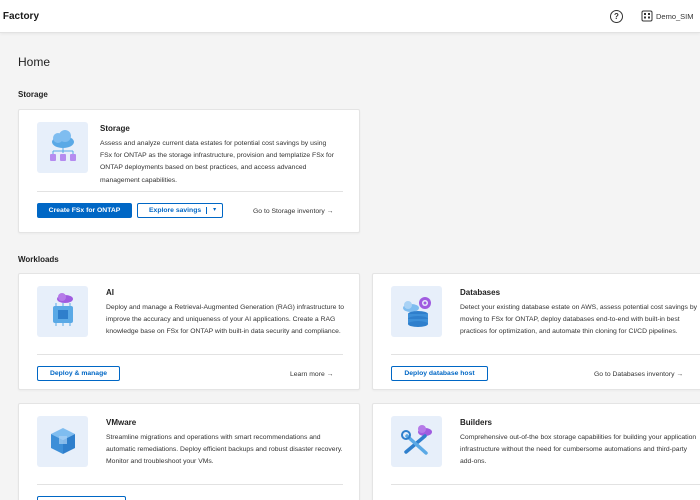 This screenshot has width=700, height=500. Describe the element at coordinates (110, 292) in the screenshot. I see `ai-card-title: AI` at that location.